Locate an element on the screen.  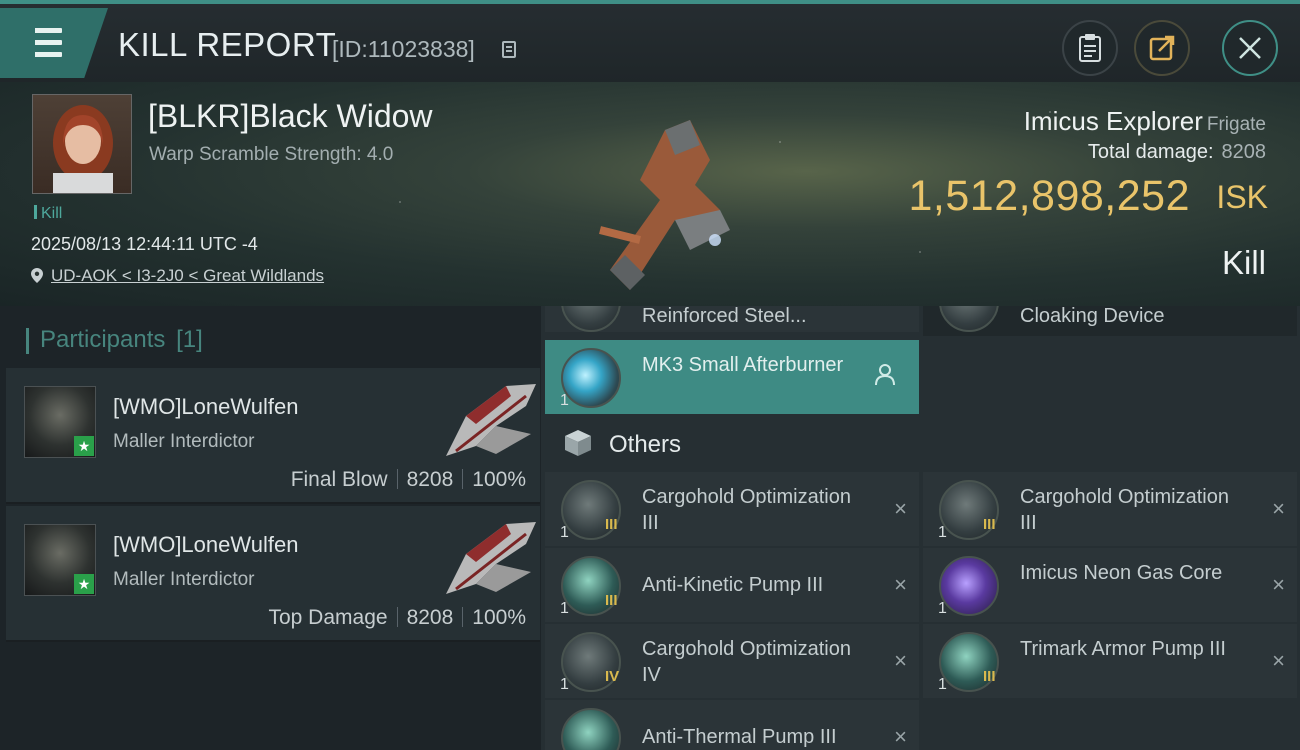
clipboard-button is located at coordinates (1090, 48).